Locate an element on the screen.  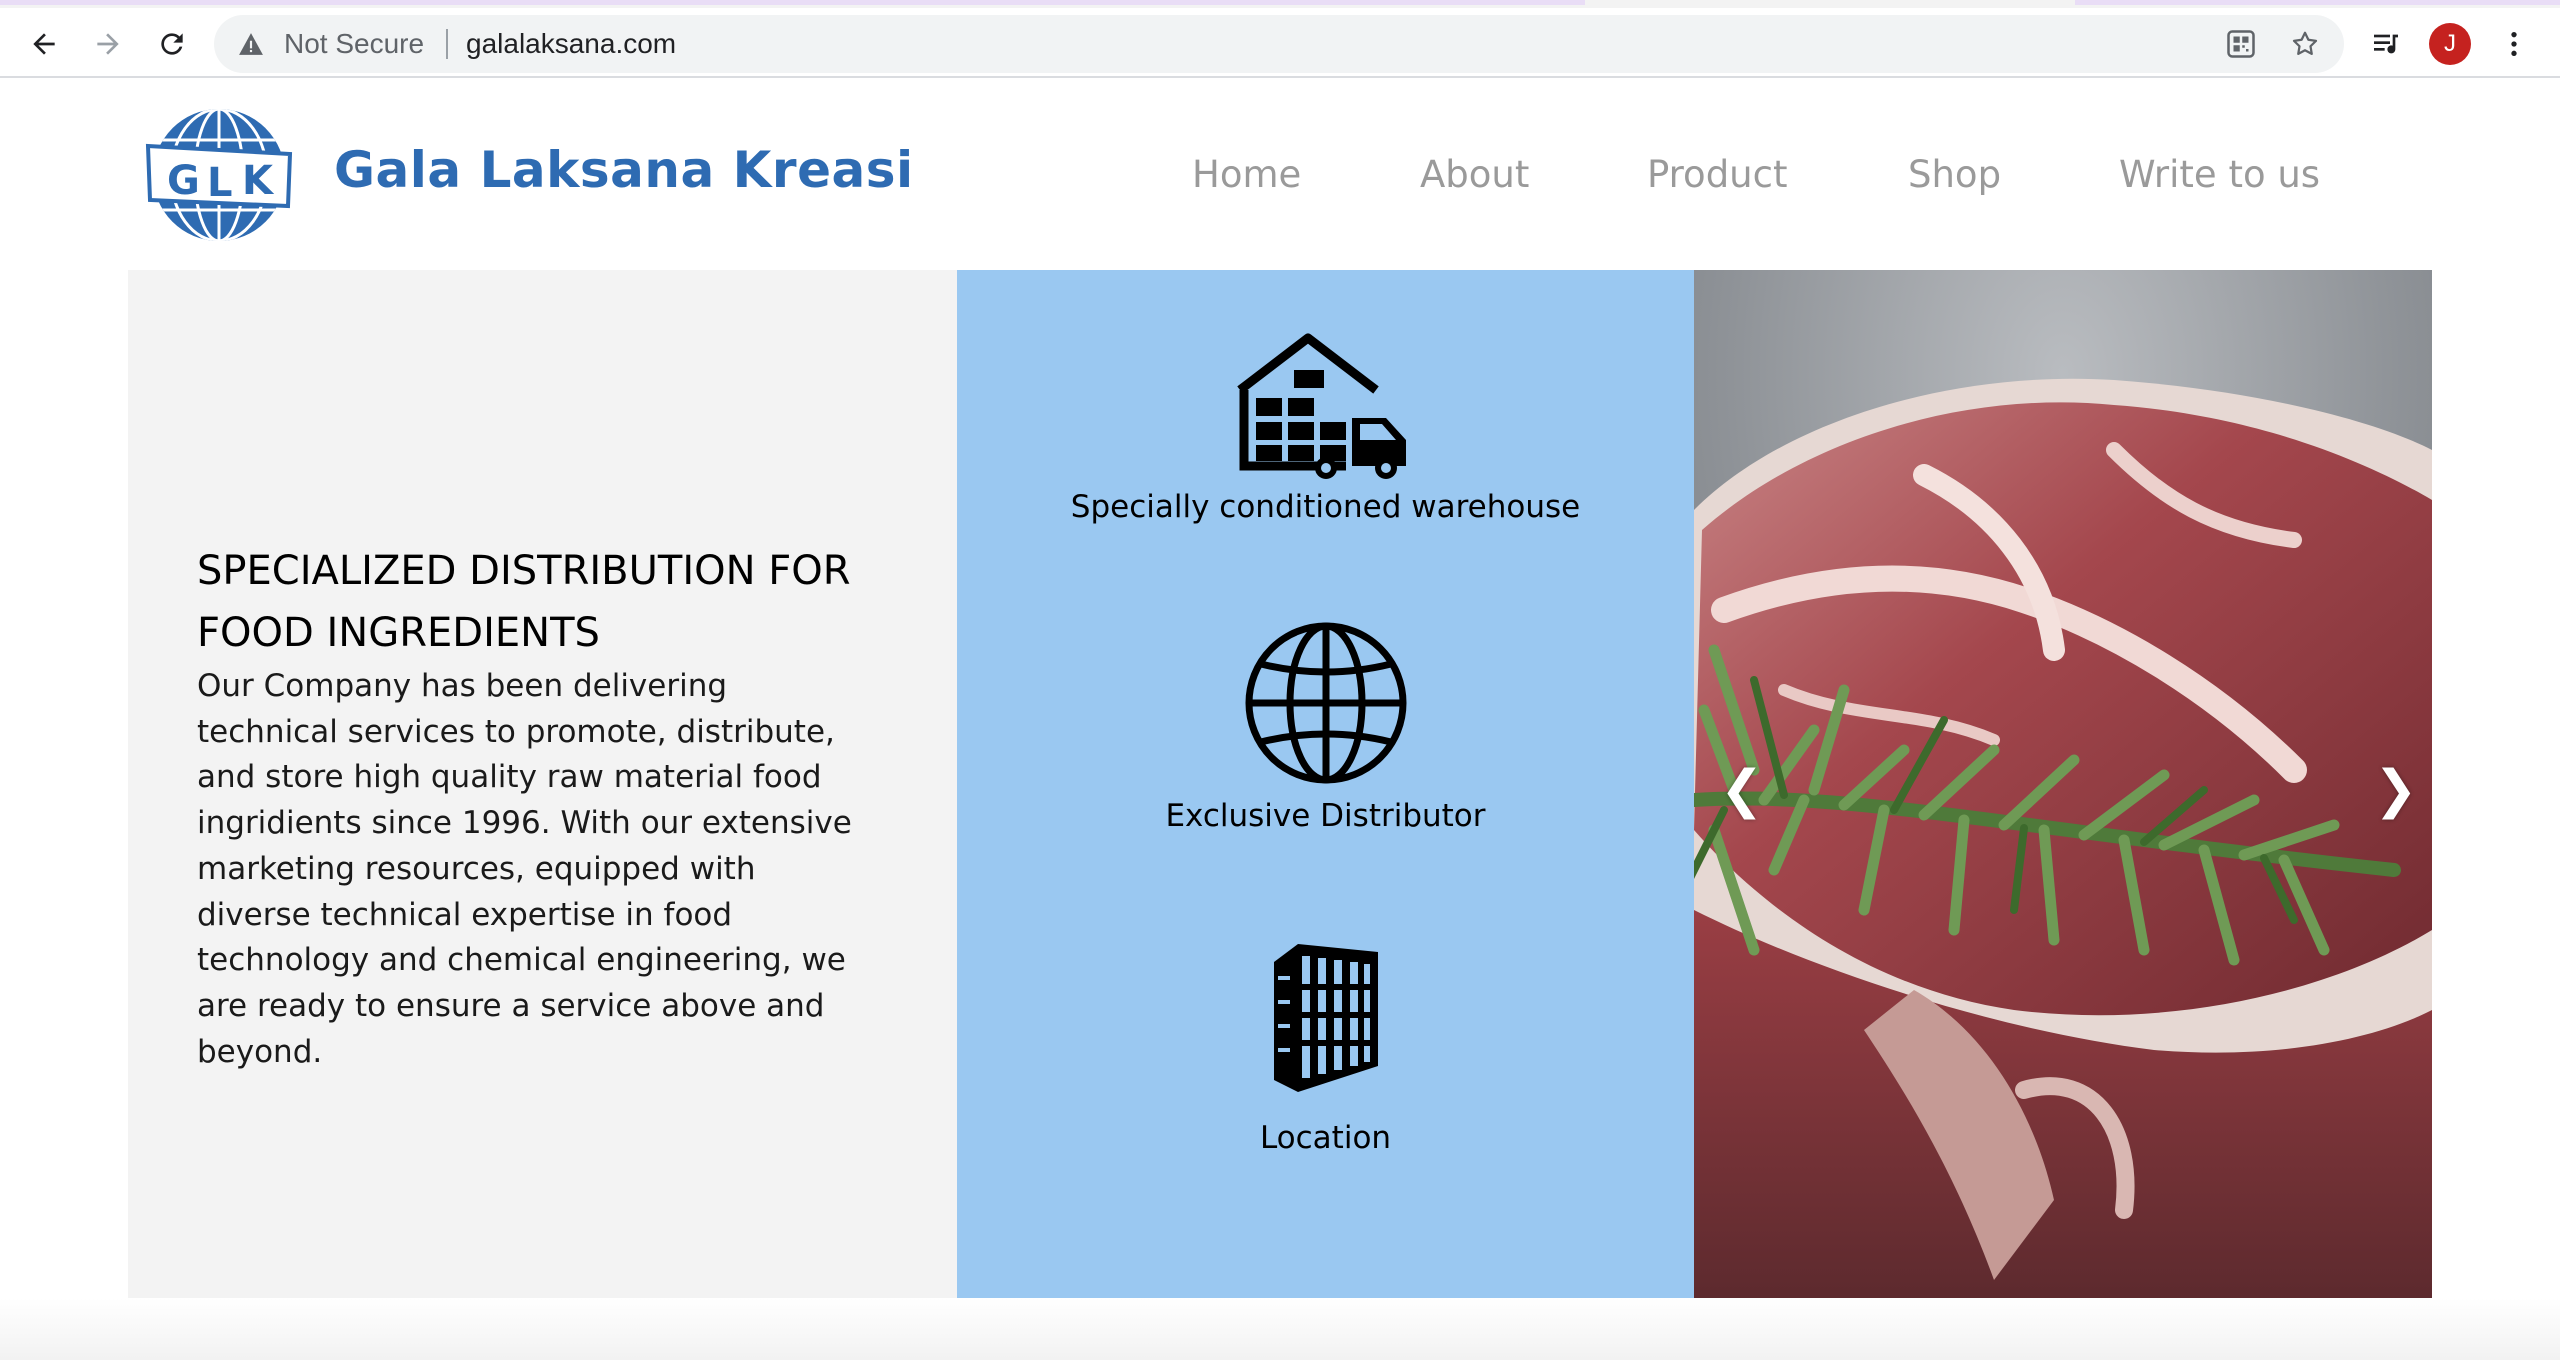
nav-write-to-us: Write to us is located at coordinates (2219, 175).